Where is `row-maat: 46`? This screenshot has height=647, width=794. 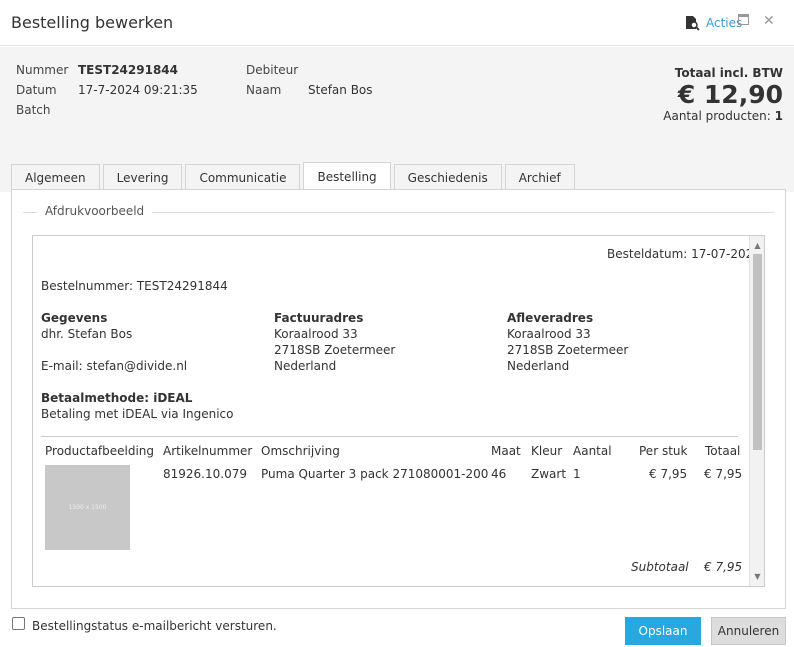
row-maat: 46 is located at coordinates (499, 474).